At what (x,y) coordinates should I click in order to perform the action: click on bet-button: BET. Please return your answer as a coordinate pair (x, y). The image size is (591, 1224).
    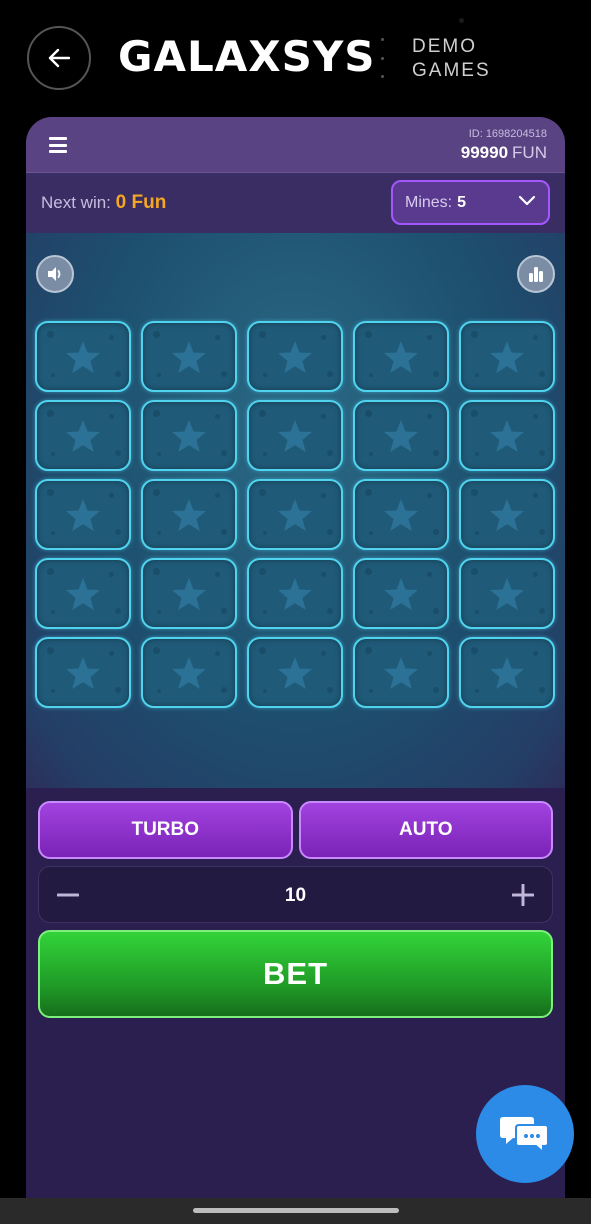
    Looking at the image, I should click on (295, 974).